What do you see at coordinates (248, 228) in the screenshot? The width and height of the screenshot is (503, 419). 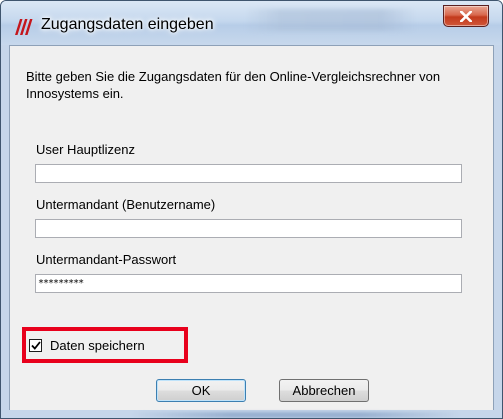 I see `submandant-username-input` at bounding box center [248, 228].